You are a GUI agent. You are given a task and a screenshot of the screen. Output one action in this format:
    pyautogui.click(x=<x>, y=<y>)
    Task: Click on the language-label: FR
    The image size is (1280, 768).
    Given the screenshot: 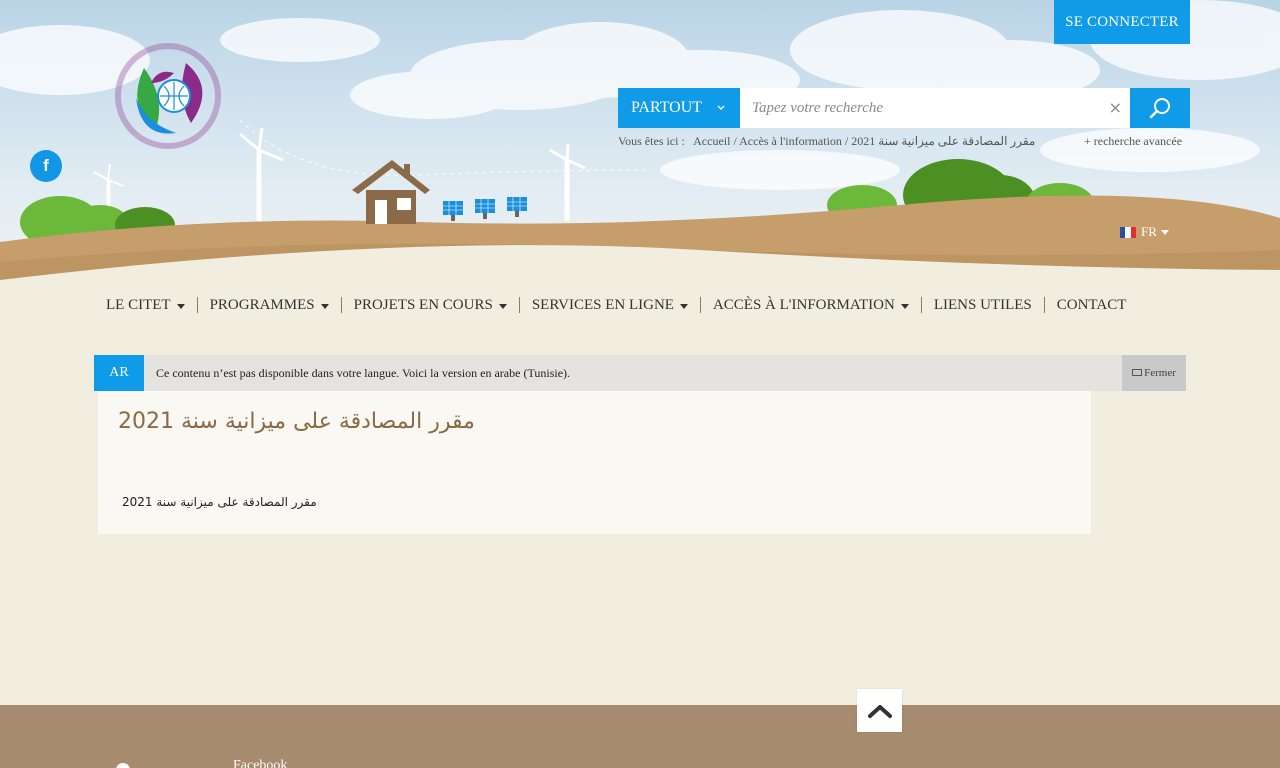 What is the action you would take?
    pyautogui.click(x=1149, y=231)
    